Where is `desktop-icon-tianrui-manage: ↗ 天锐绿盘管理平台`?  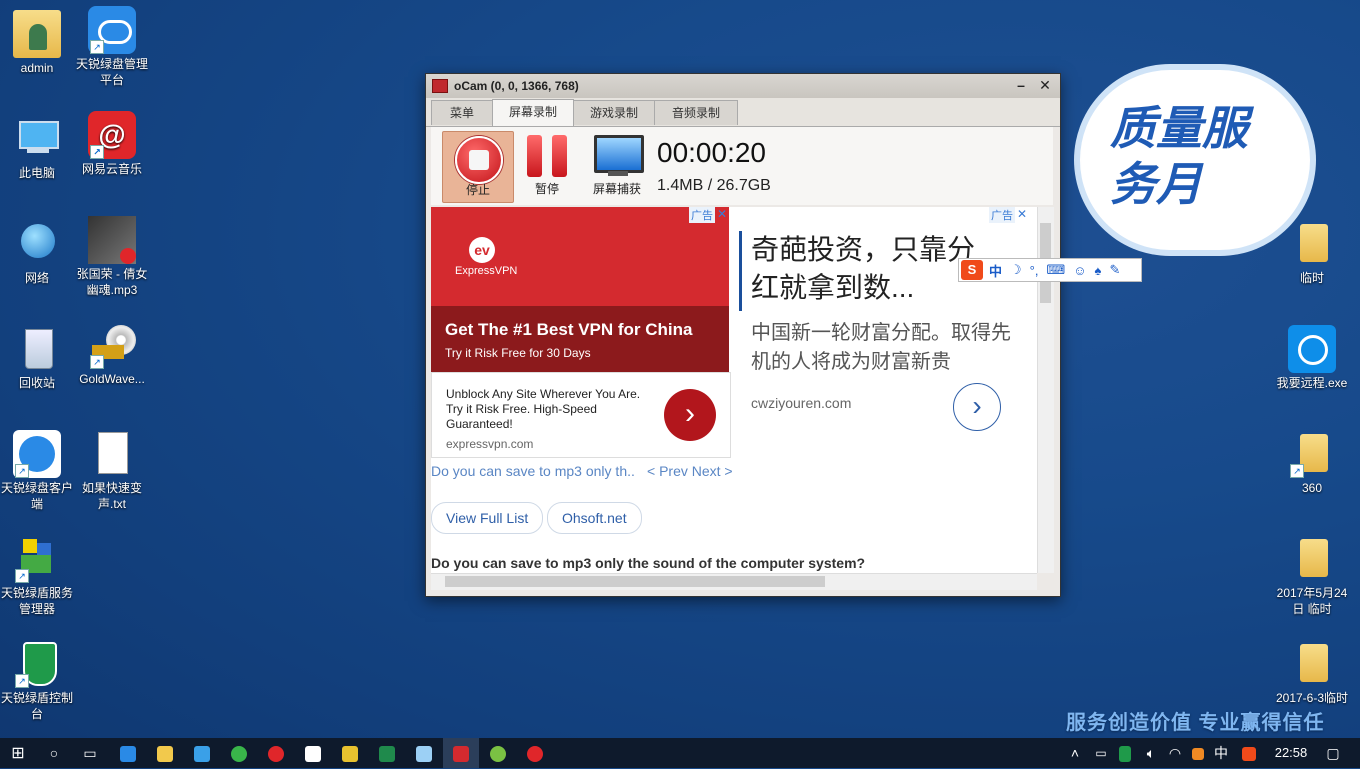
desktop-icon-tianrui-manage: ↗ 天锐绿盘管理平台 is located at coordinates (112, 47).